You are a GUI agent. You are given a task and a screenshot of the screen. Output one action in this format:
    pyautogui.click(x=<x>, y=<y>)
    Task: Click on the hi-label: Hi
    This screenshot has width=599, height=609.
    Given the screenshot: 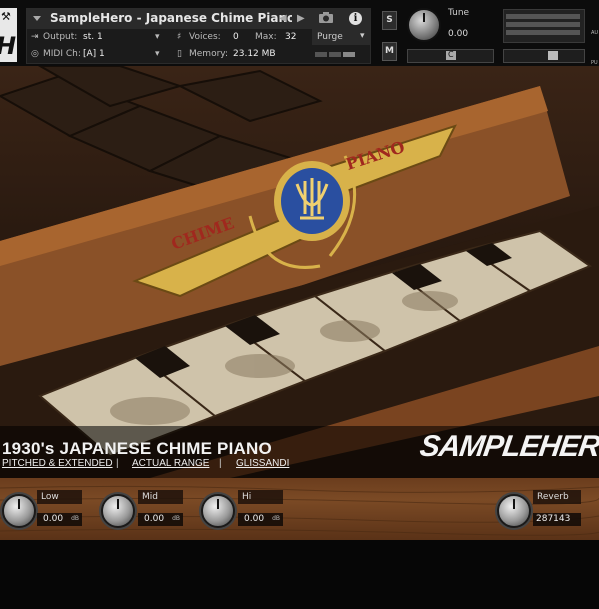 What is the action you would take?
    pyautogui.click(x=260, y=497)
    